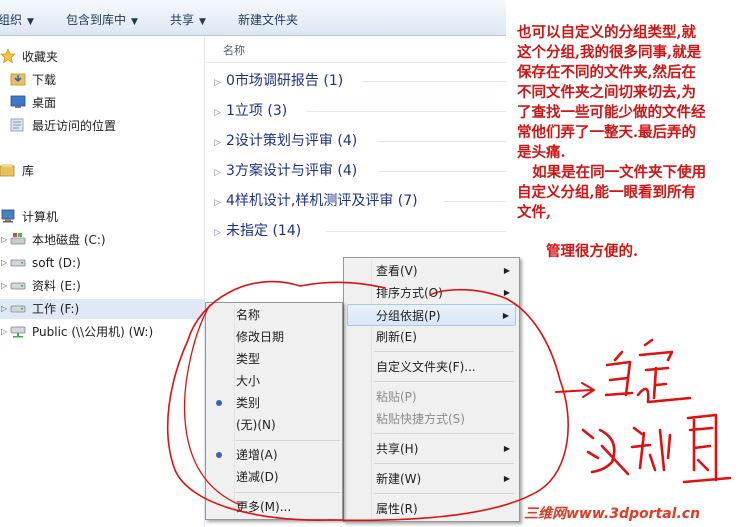 This screenshot has height=527, width=740. What do you see at coordinates (7, 170) in the screenshot?
I see `library-icon` at bounding box center [7, 170].